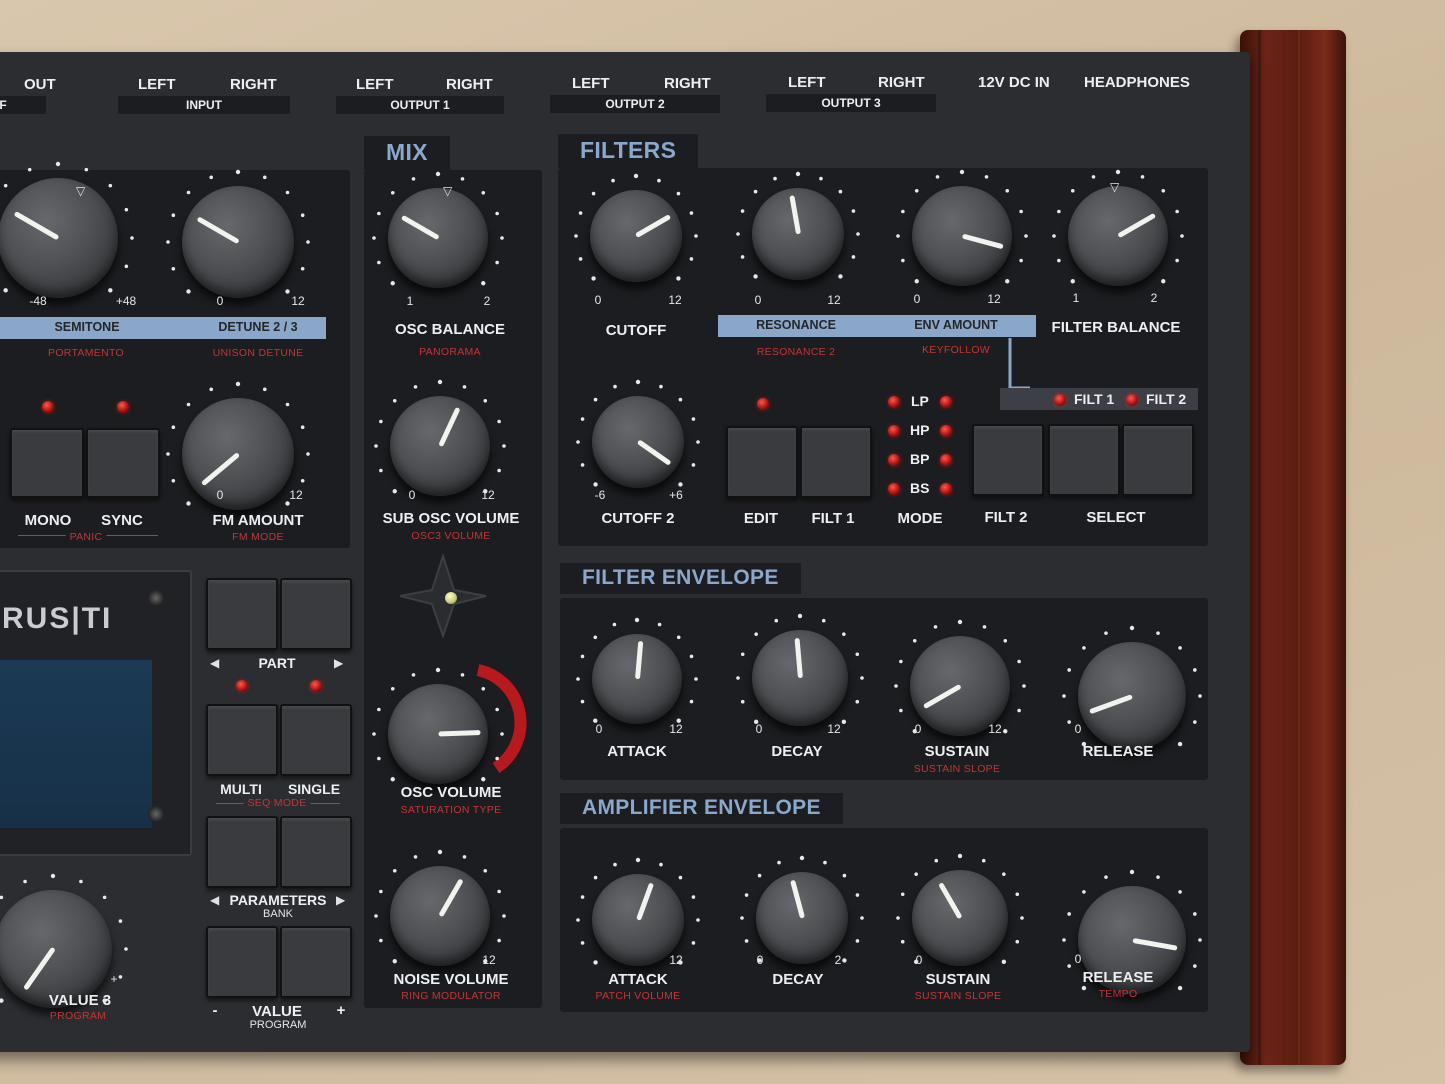 The width and height of the screenshot is (1445, 1084). I want to click on bs-led, so click(894, 489).